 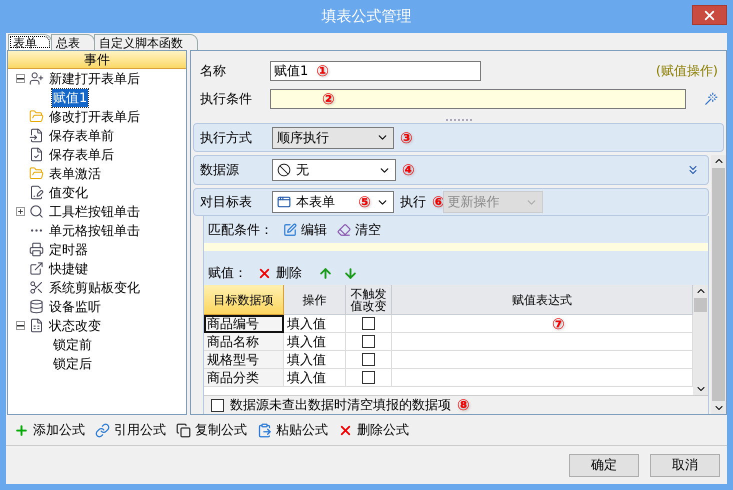 I want to click on tree-header: 事件, so click(x=97, y=60).